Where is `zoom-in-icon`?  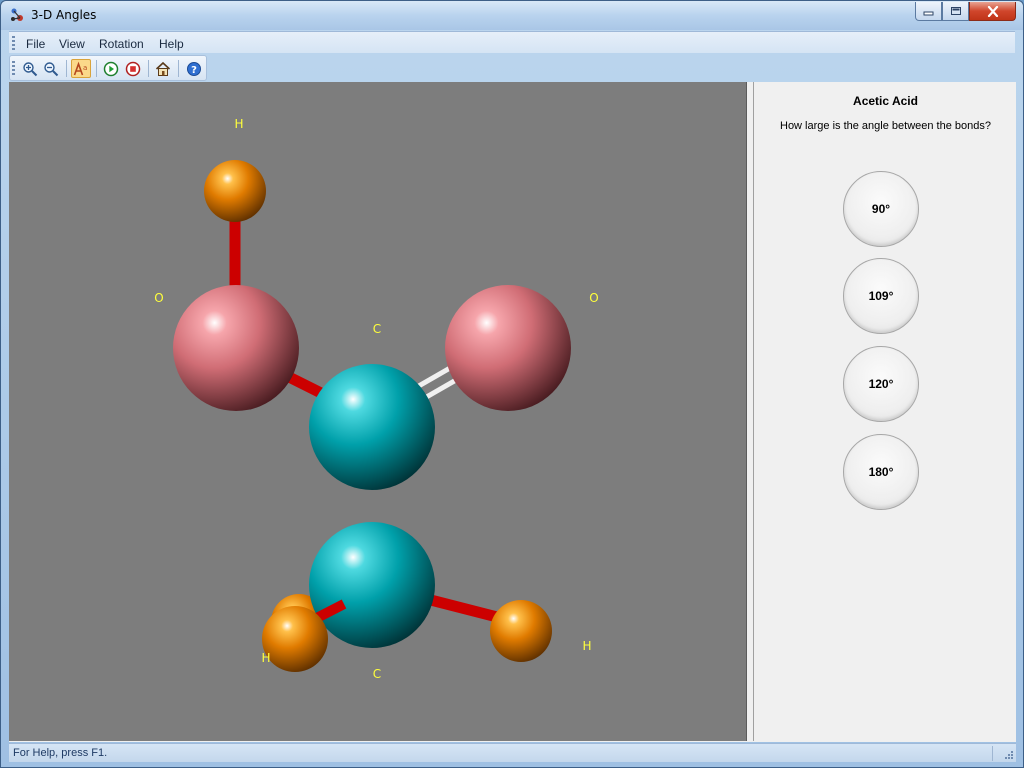
zoom-in-icon is located at coordinates (30, 68).